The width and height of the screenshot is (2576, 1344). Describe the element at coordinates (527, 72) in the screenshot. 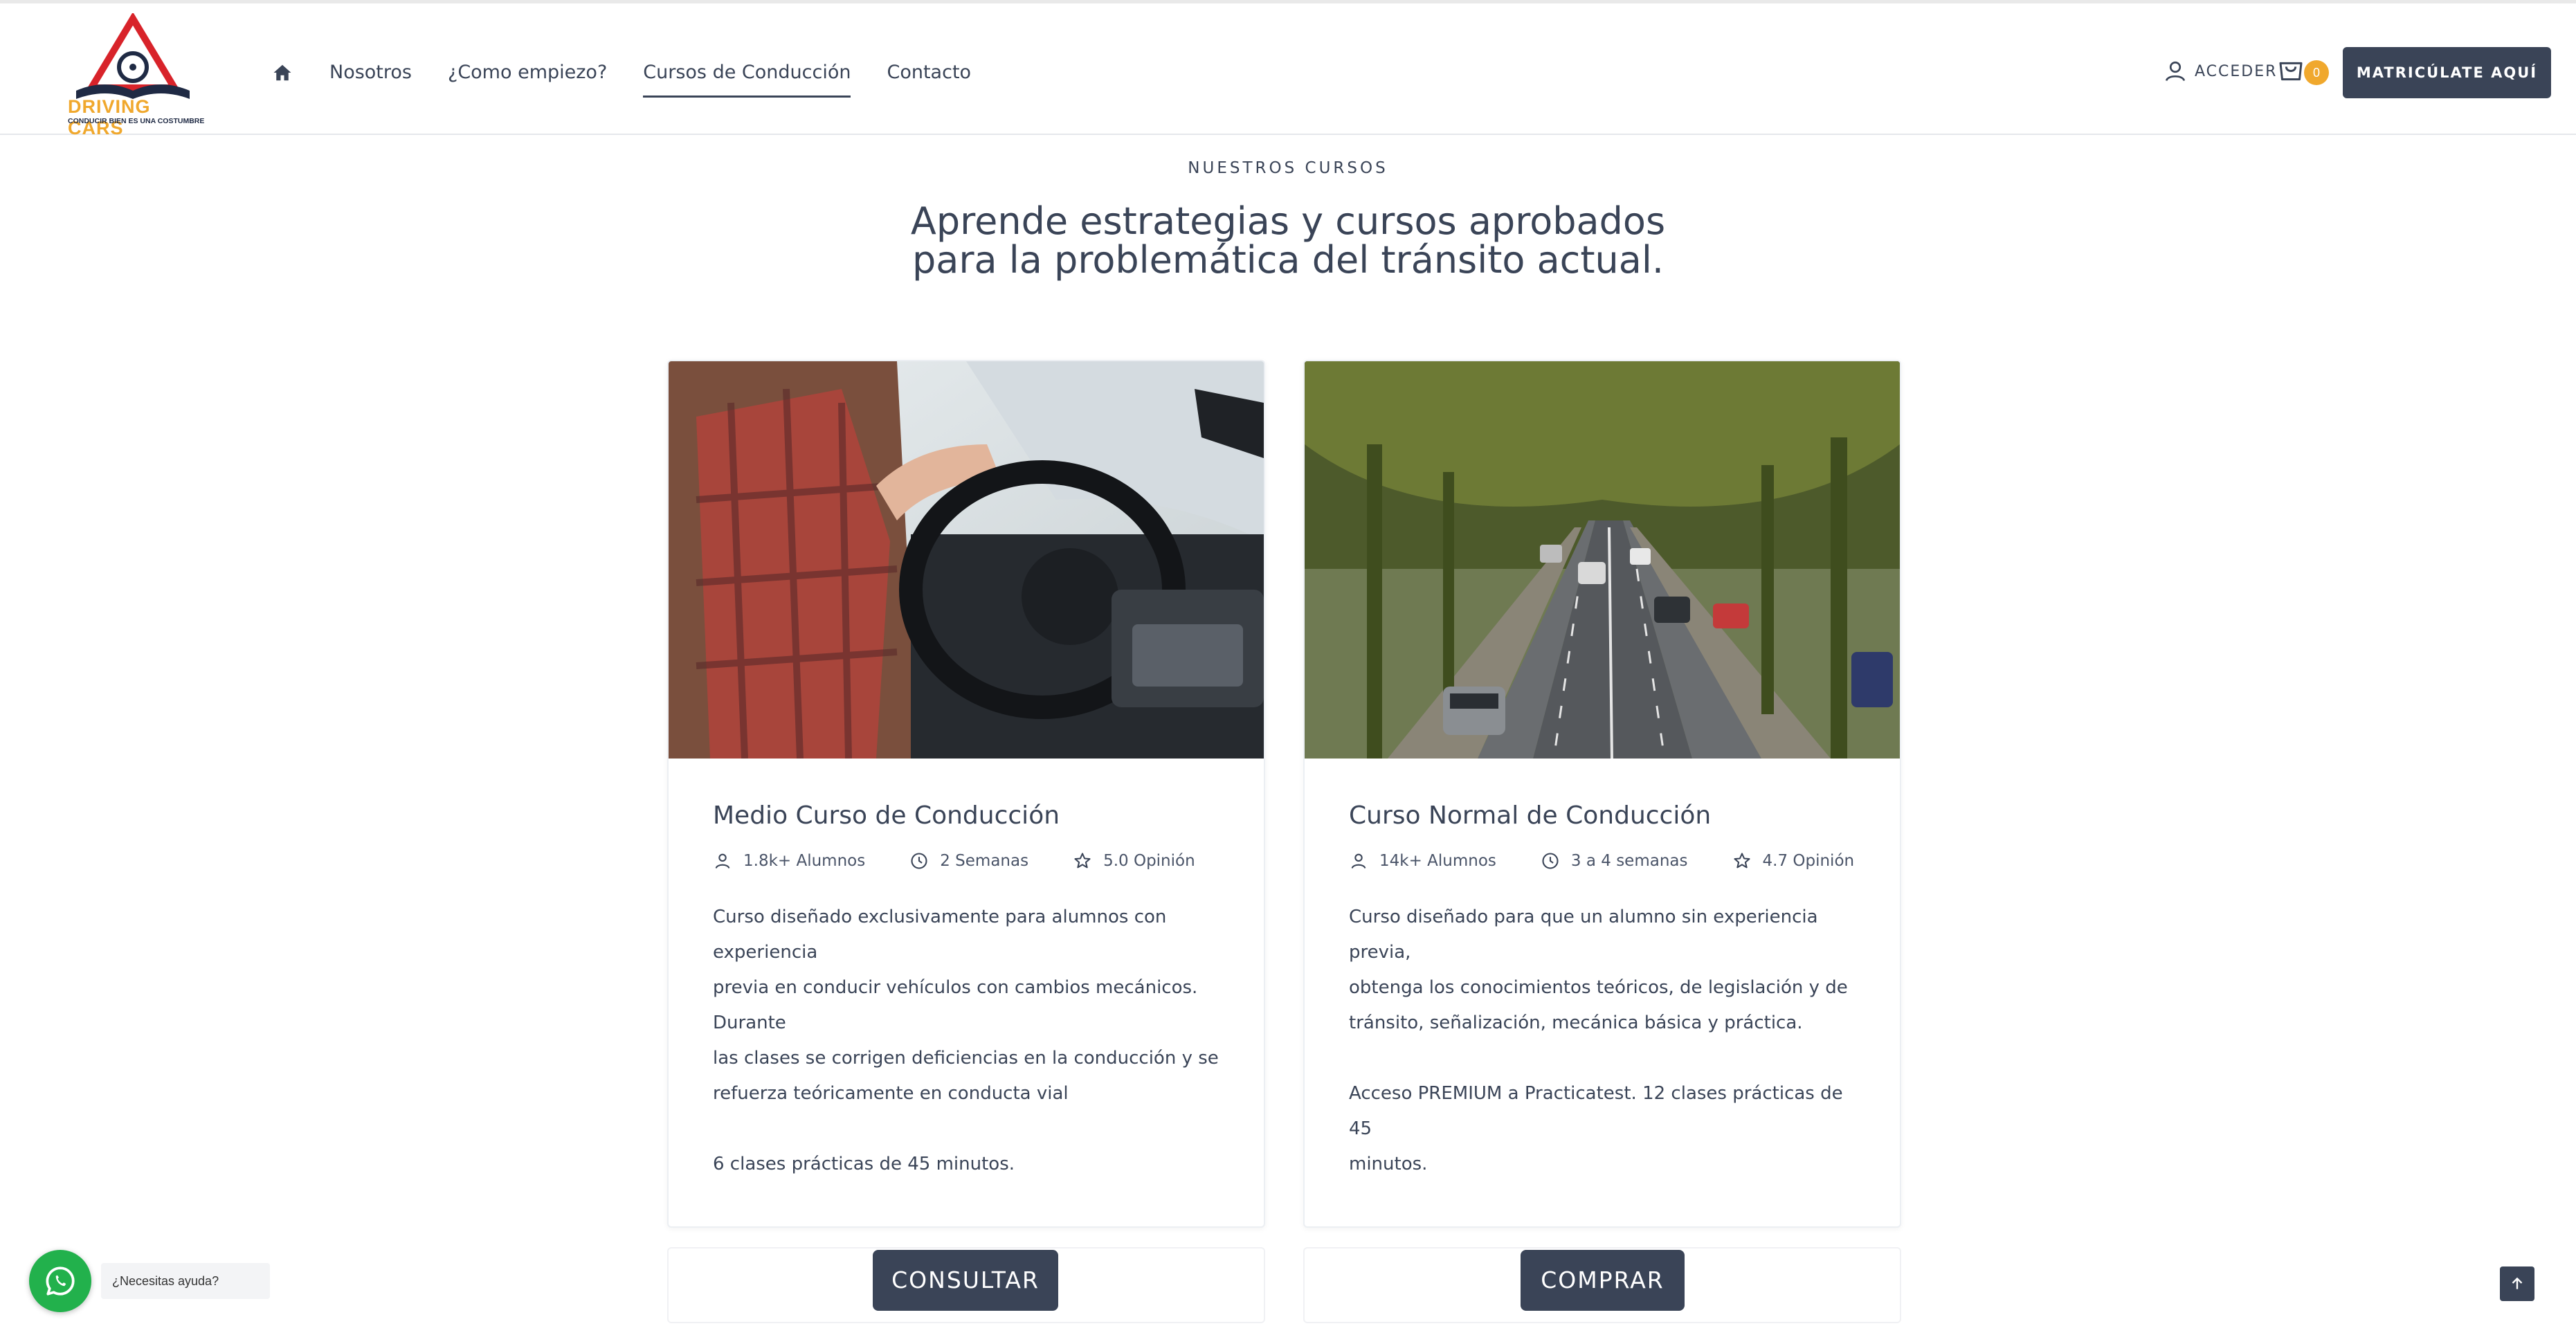

I see `nav-item-como-empiezo: ¿Como empiezo?` at that location.